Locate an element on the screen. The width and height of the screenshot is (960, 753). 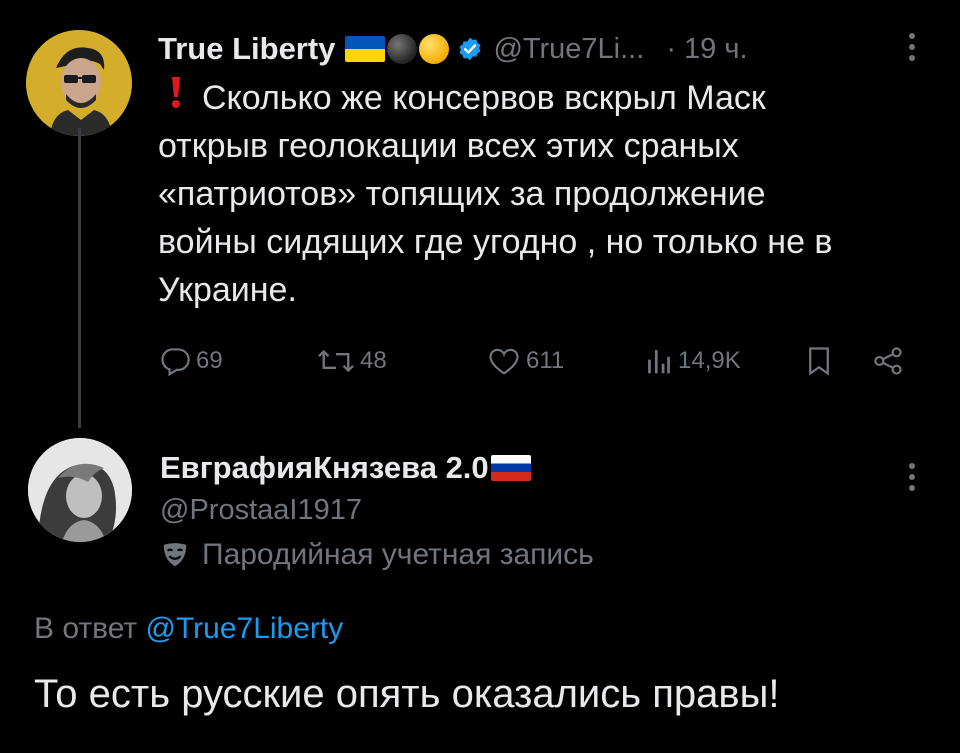
share-icon is located at coordinates (888, 363).